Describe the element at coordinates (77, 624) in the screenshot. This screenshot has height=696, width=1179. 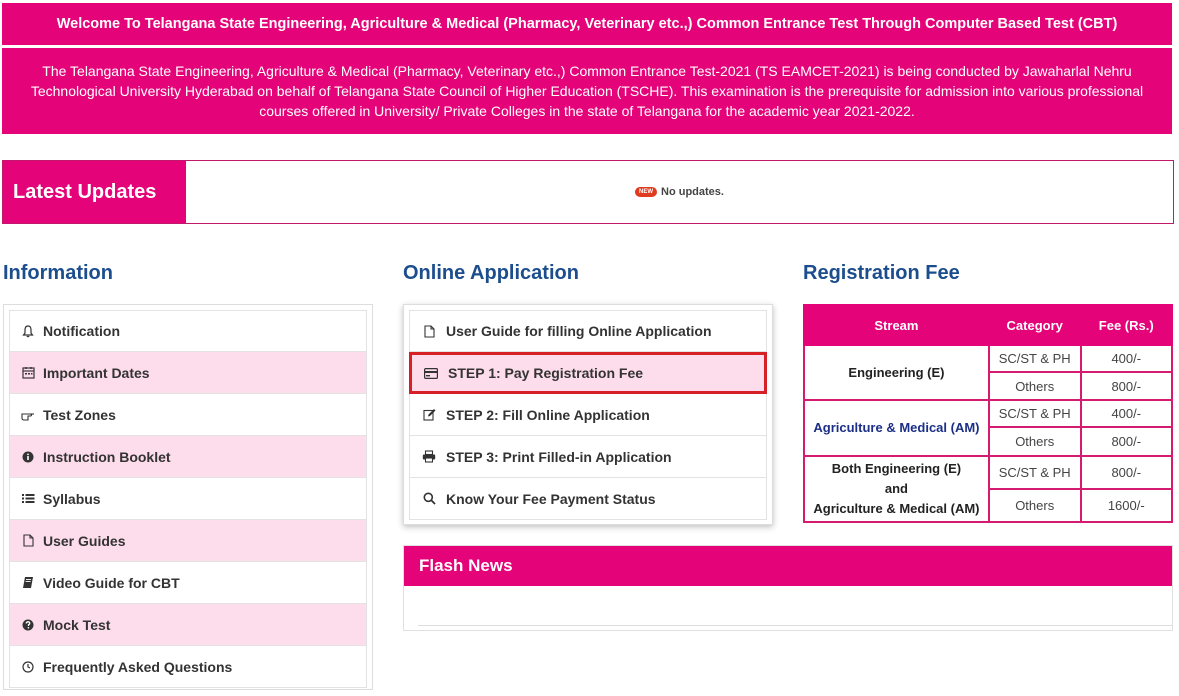
I see `info-item-label: Mock Test` at that location.